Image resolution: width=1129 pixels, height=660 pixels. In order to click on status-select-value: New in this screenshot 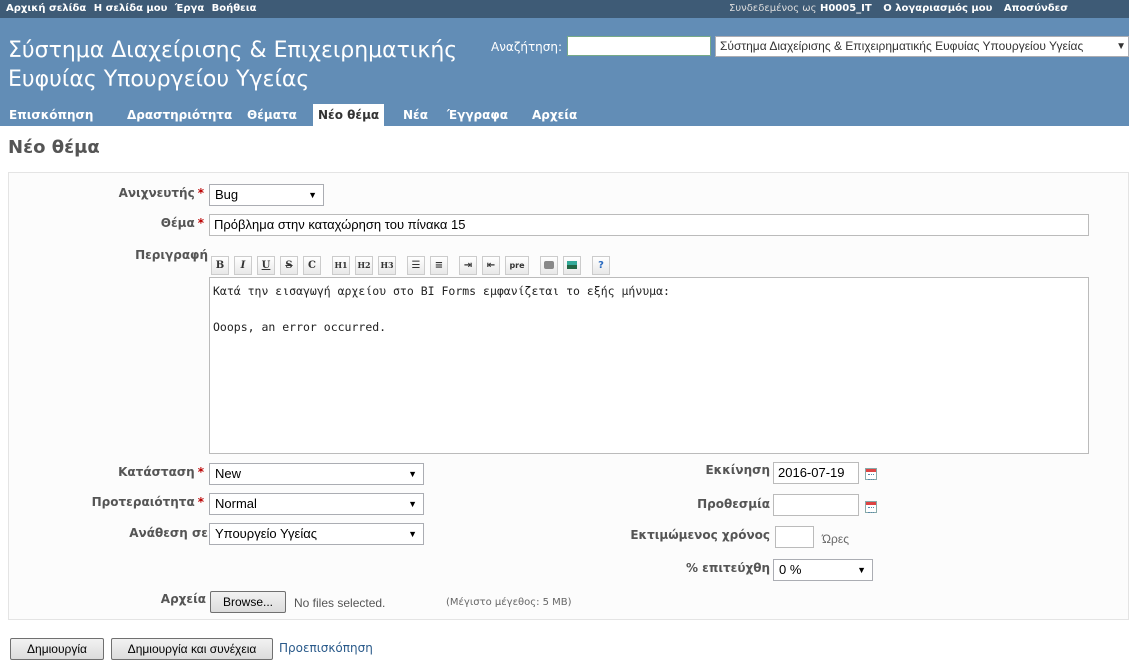, I will do `click(228, 473)`.